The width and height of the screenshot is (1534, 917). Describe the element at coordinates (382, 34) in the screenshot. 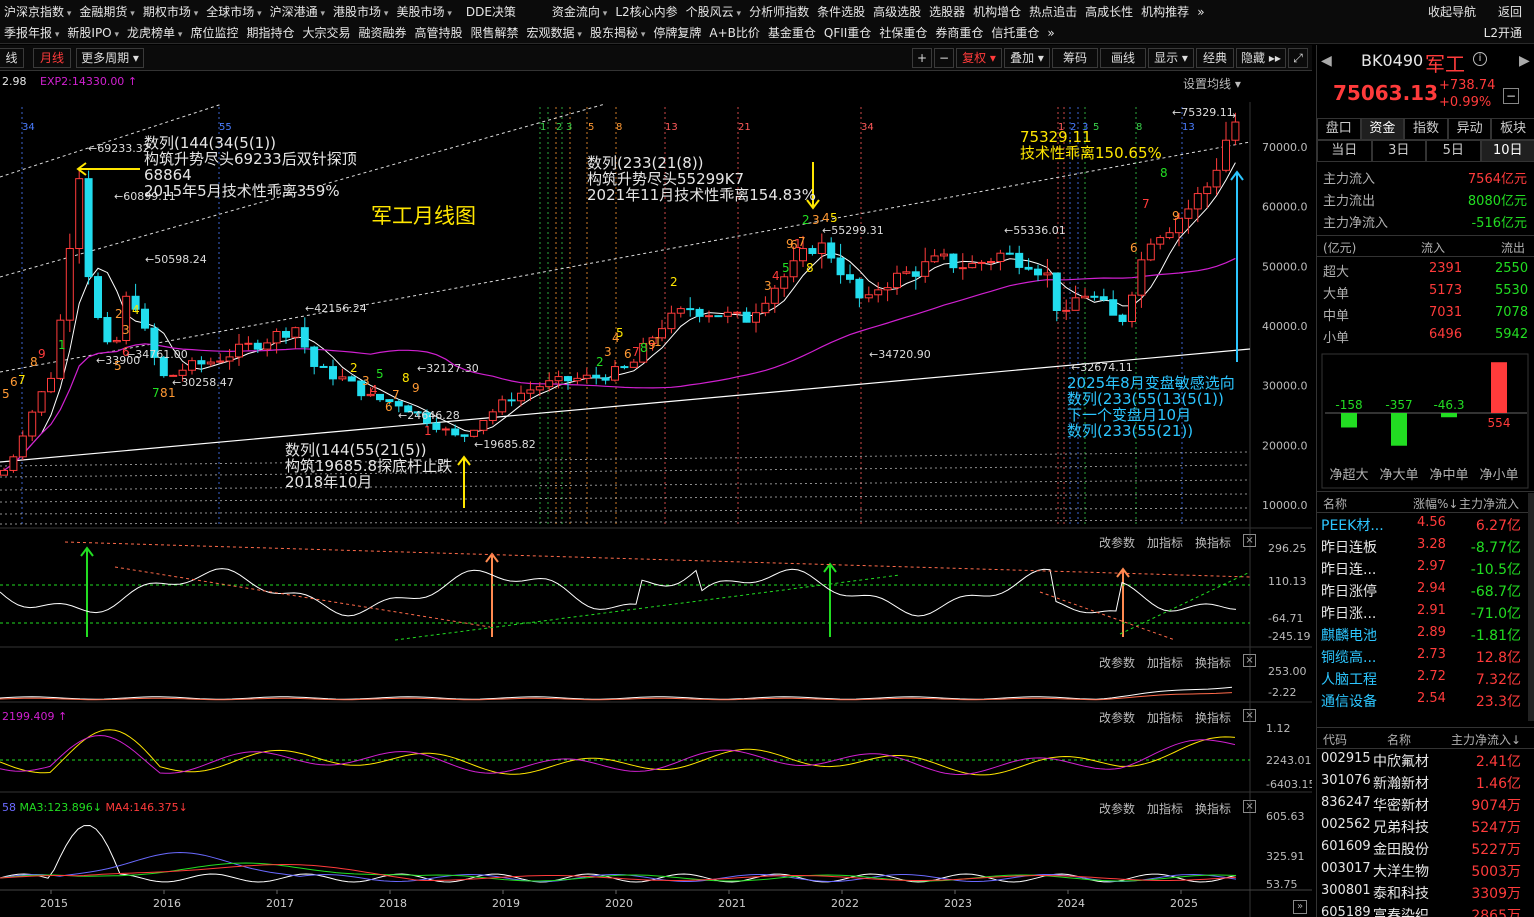

I see `menu-item: 融资融券` at that location.